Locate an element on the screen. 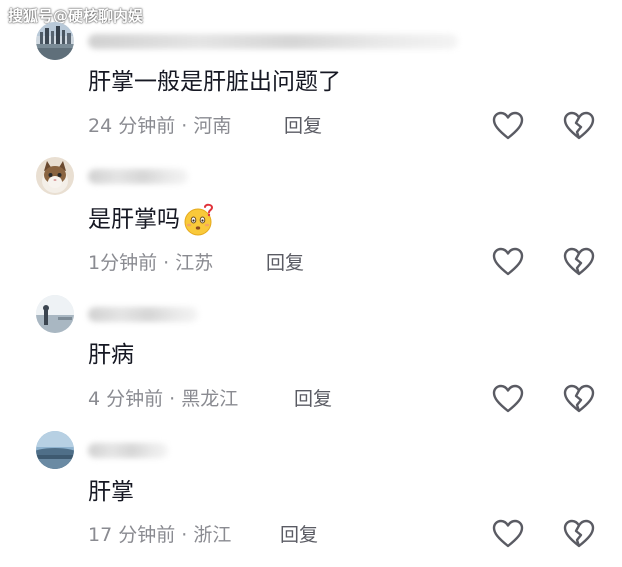  comment-meta: 1分钟前 · 江苏 is located at coordinates (150, 263).